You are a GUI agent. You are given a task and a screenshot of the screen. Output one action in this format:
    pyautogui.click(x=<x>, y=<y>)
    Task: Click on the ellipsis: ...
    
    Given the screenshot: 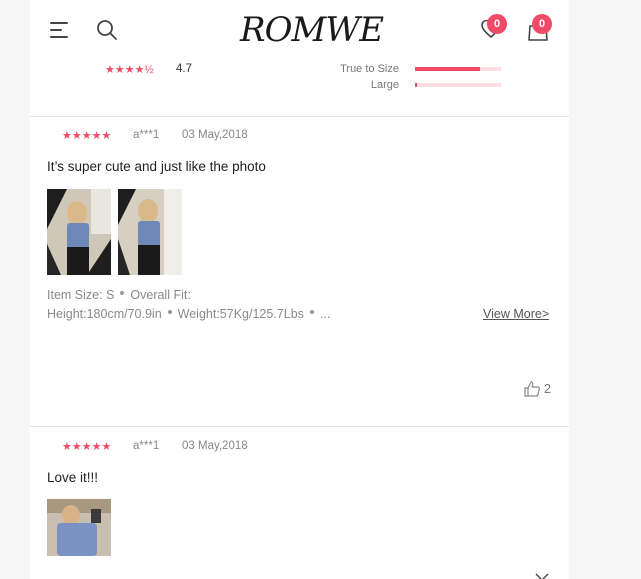 What is the action you would take?
    pyautogui.click(x=325, y=314)
    